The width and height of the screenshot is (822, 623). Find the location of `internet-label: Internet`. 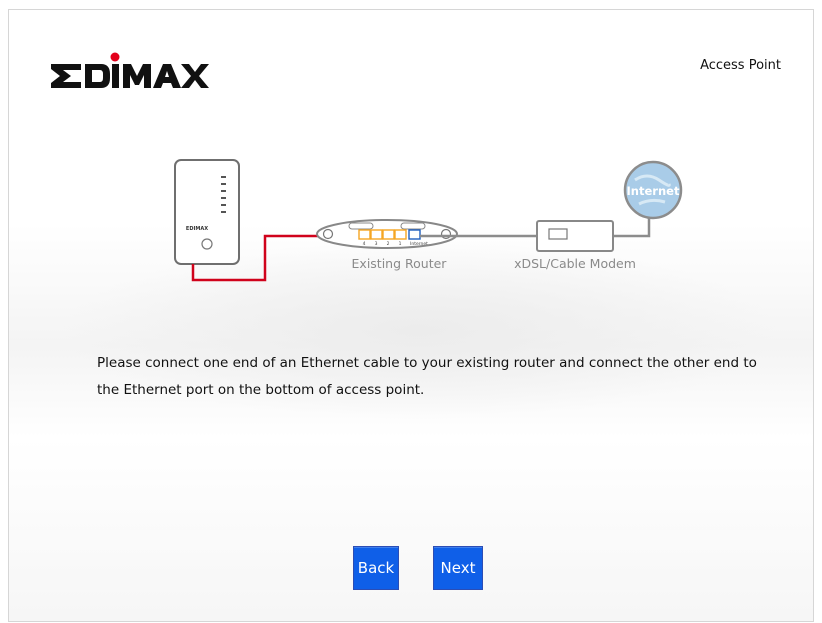

internet-label: Internet is located at coordinates (653, 191).